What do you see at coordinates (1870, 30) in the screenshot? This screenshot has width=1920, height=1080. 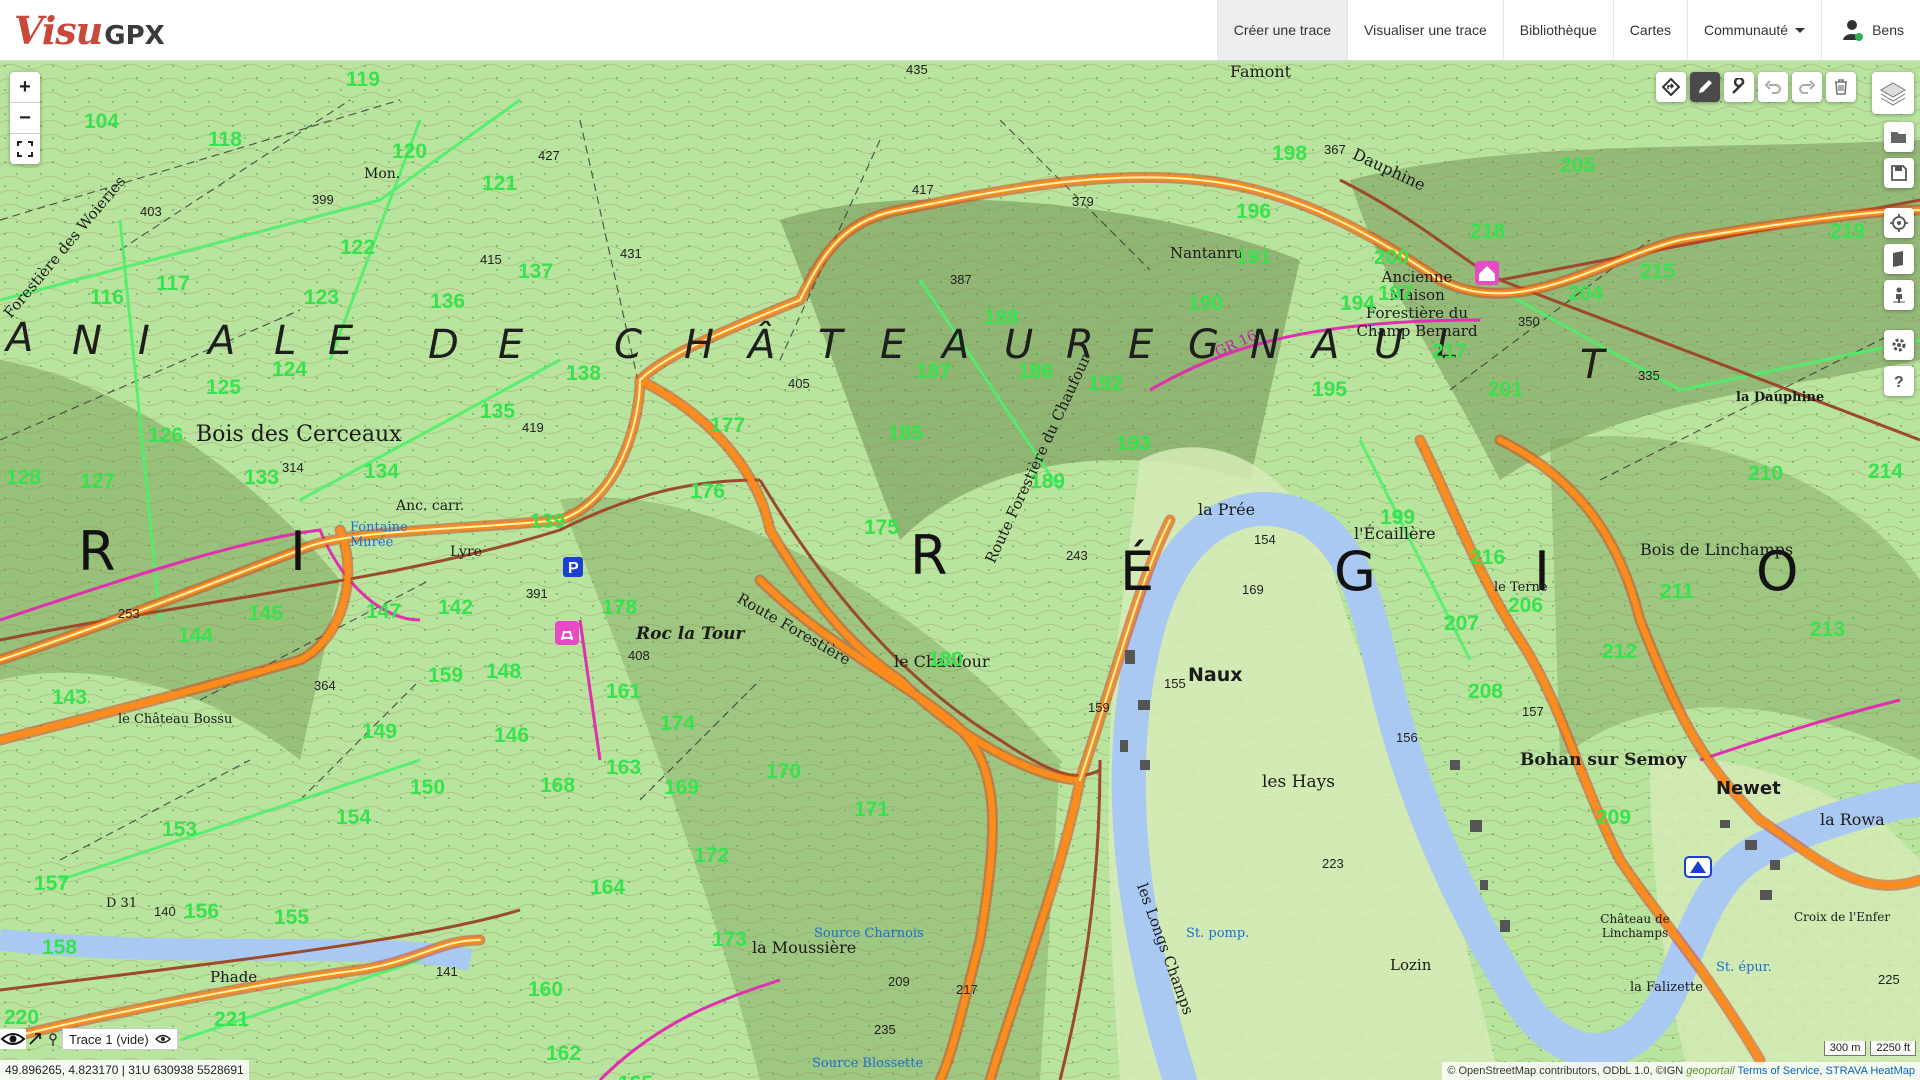 I see `nav-user-menu: Bens` at bounding box center [1870, 30].